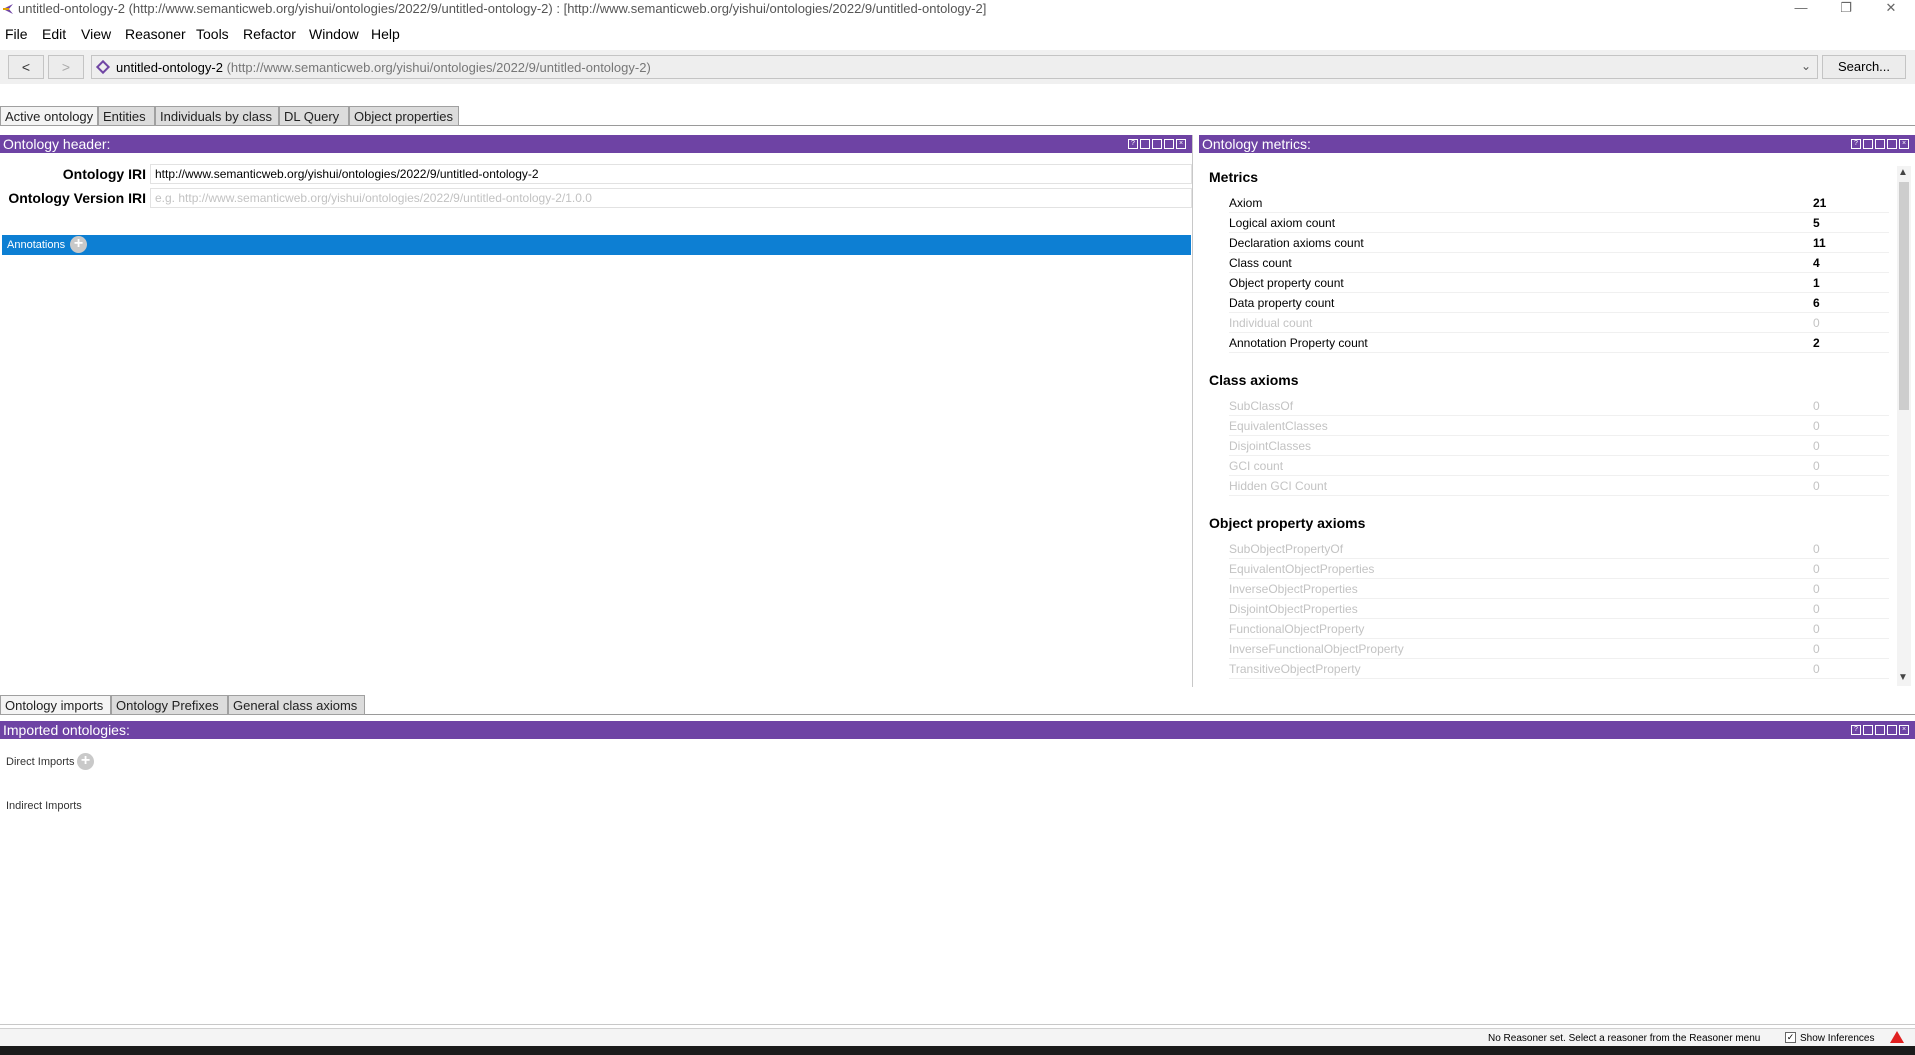  Describe the element at coordinates (1278, 426) in the screenshot. I see `metric-label: EquivalentClasses` at that location.